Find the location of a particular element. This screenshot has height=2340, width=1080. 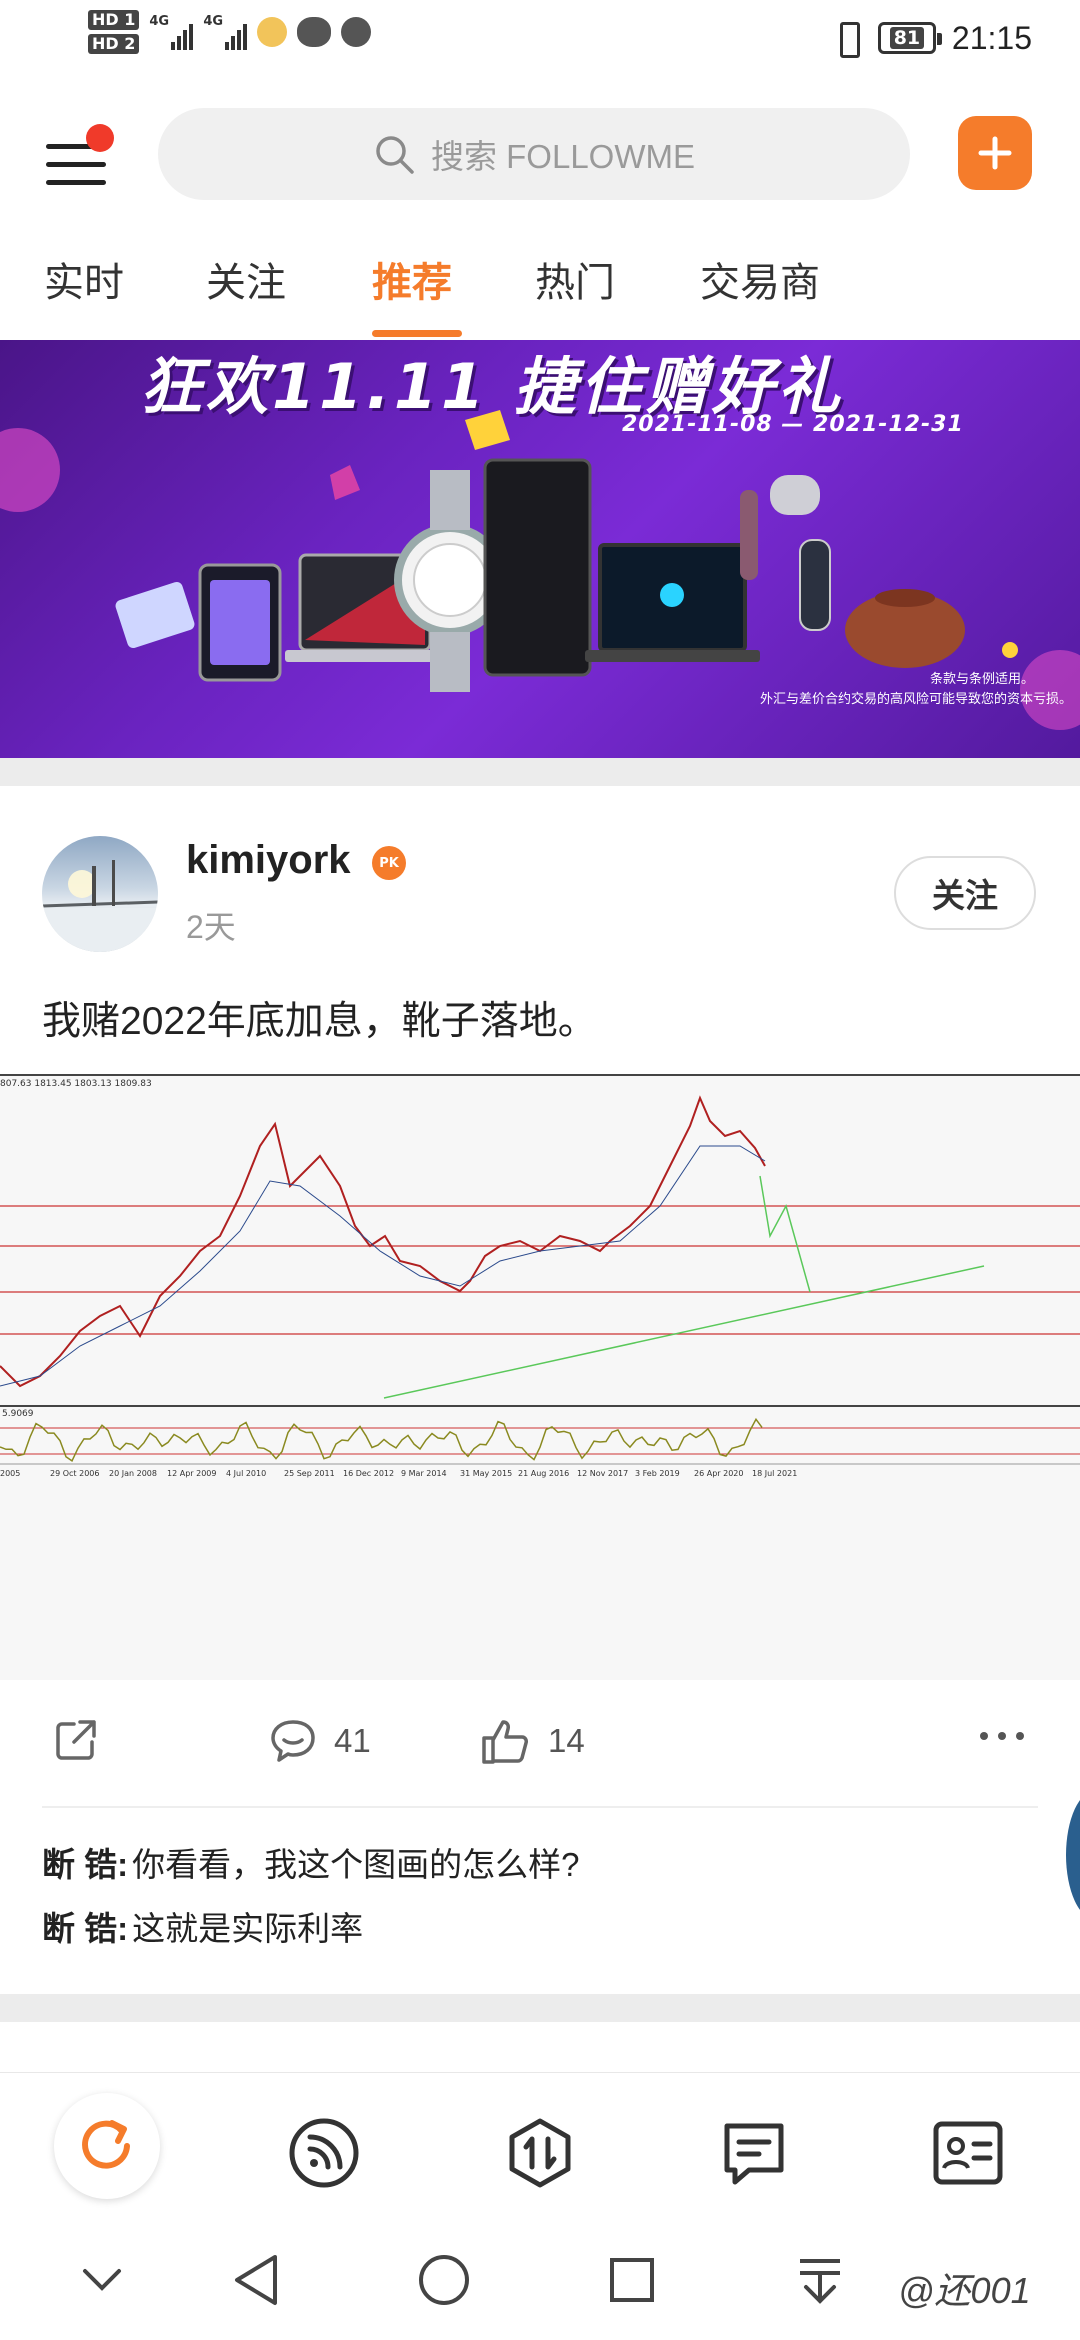

notification-pull-button is located at coordinates (820, 2280).